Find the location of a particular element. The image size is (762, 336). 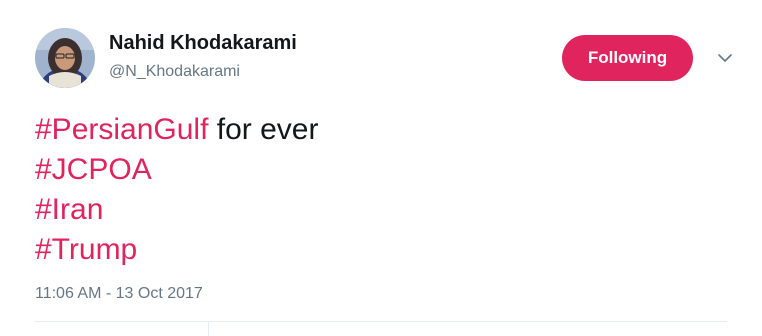

tweet-line: #Iran is located at coordinates (176, 210).